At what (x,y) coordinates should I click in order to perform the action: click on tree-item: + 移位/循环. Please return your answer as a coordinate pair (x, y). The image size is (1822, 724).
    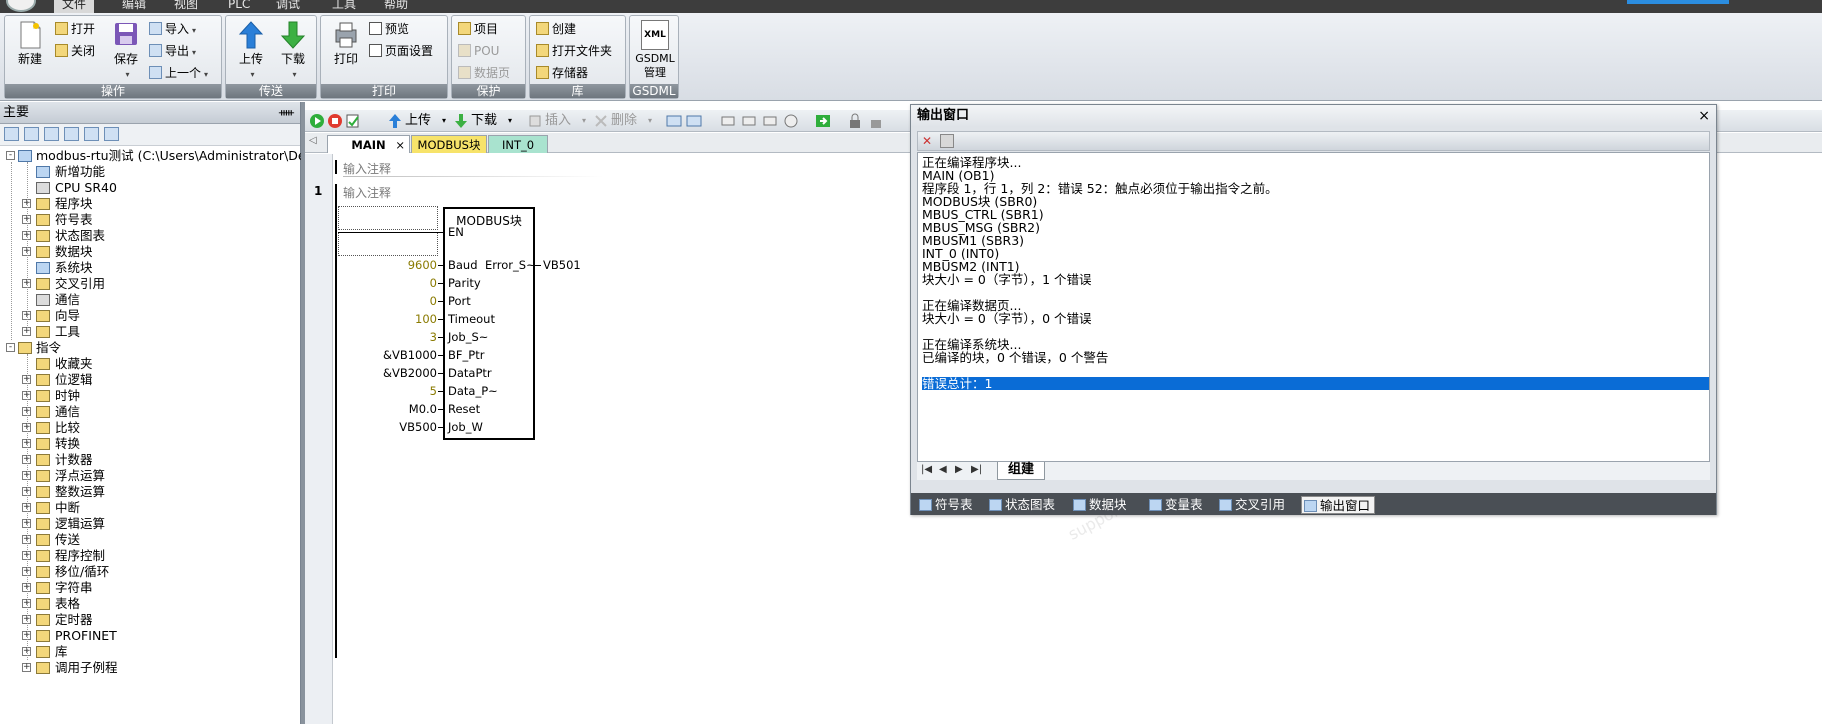
    Looking at the image, I should click on (150, 572).